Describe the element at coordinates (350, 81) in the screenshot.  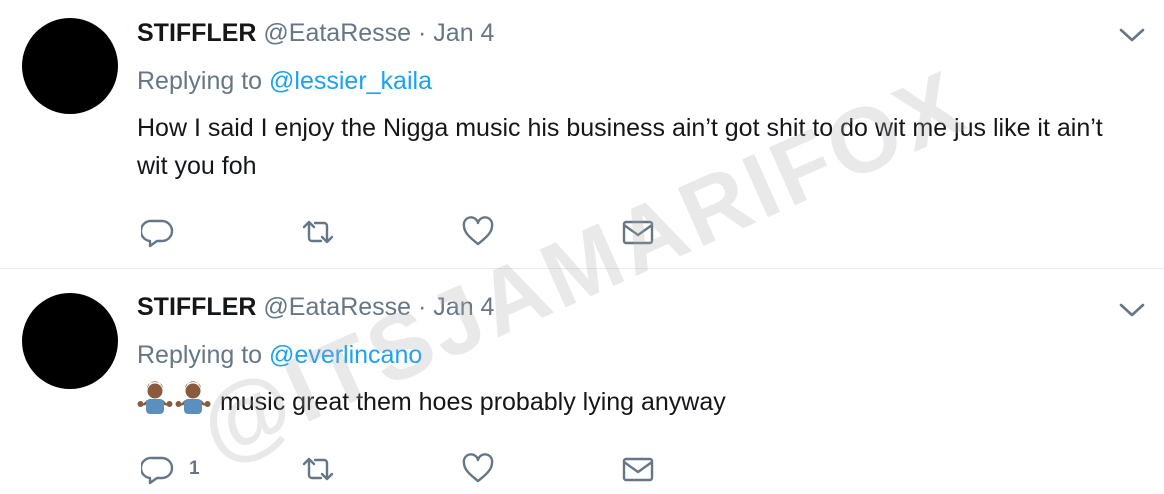
I see `mention-link: @lessier_kaila` at that location.